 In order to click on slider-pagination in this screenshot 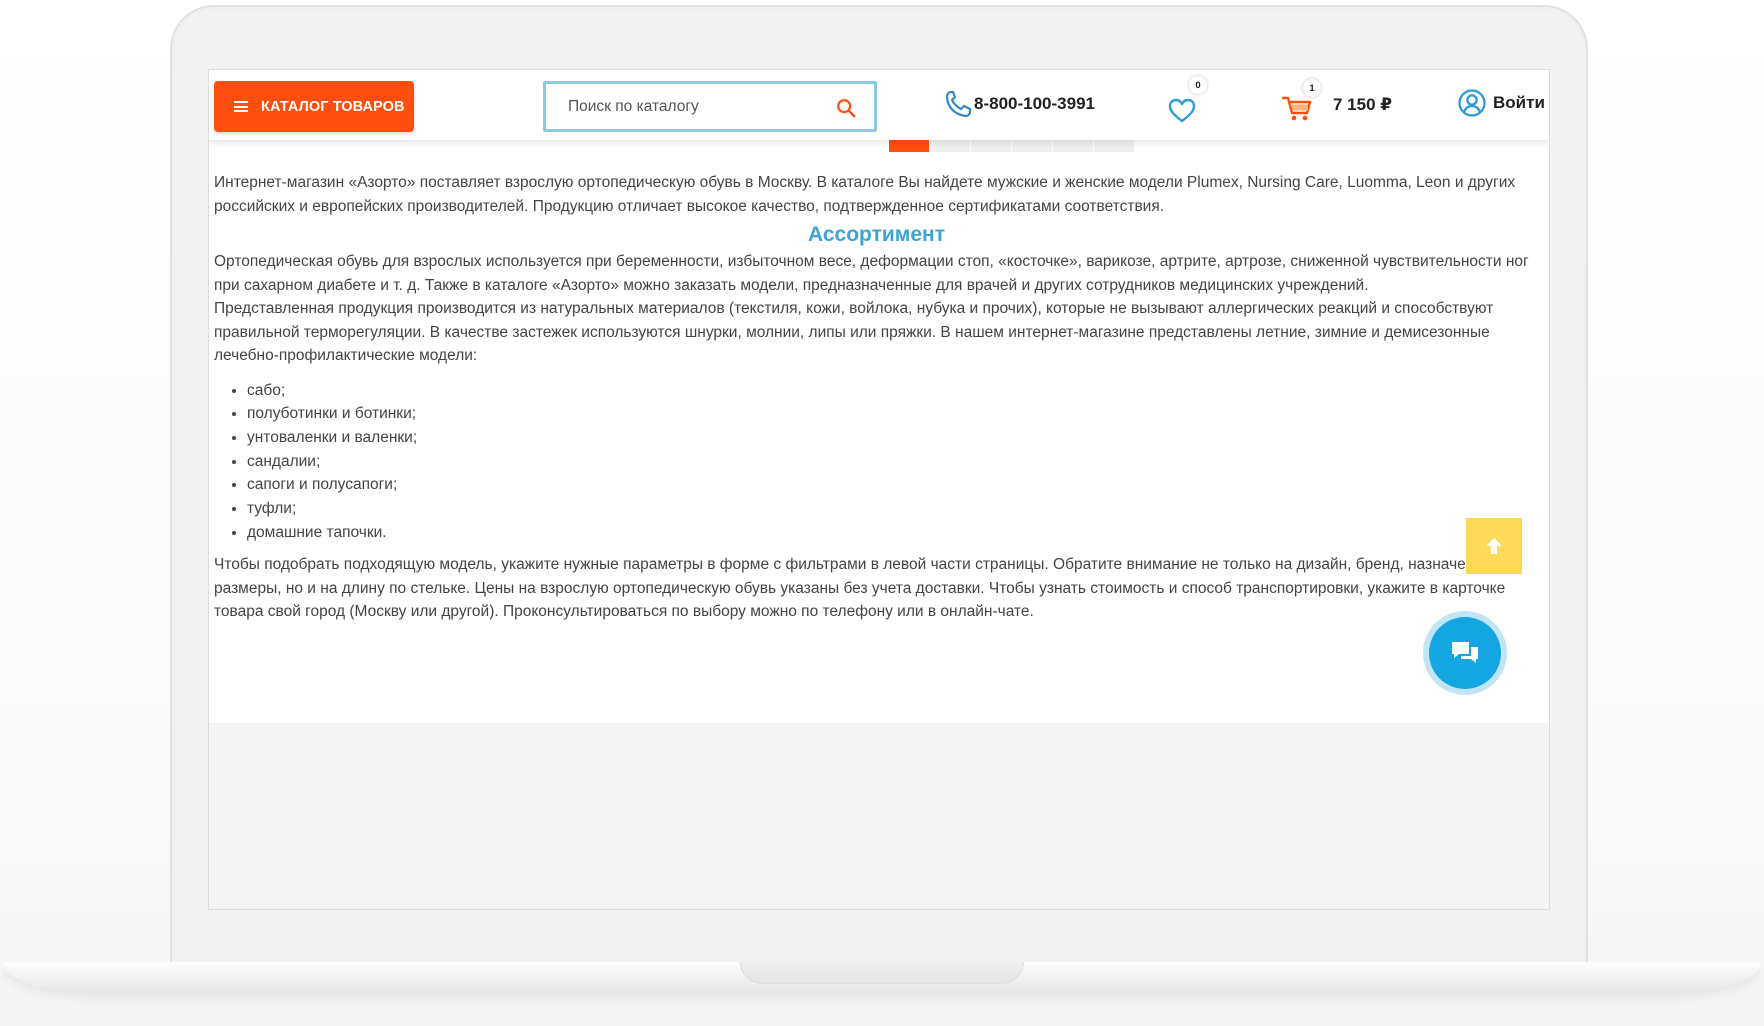, I will do `click(1012, 146)`.